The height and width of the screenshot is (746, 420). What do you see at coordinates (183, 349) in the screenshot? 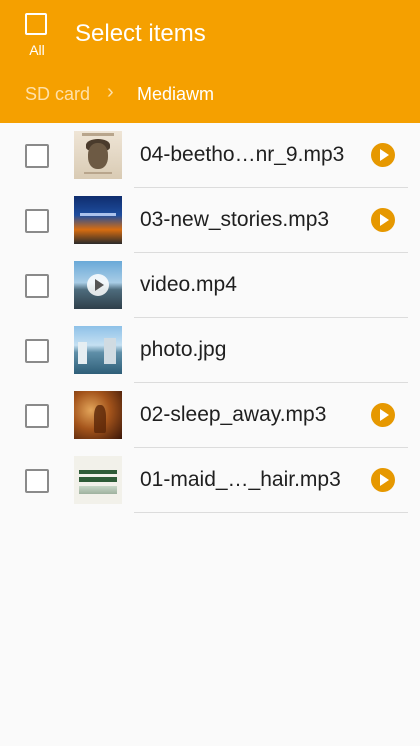
I see `file-name: photo.jpg` at bounding box center [183, 349].